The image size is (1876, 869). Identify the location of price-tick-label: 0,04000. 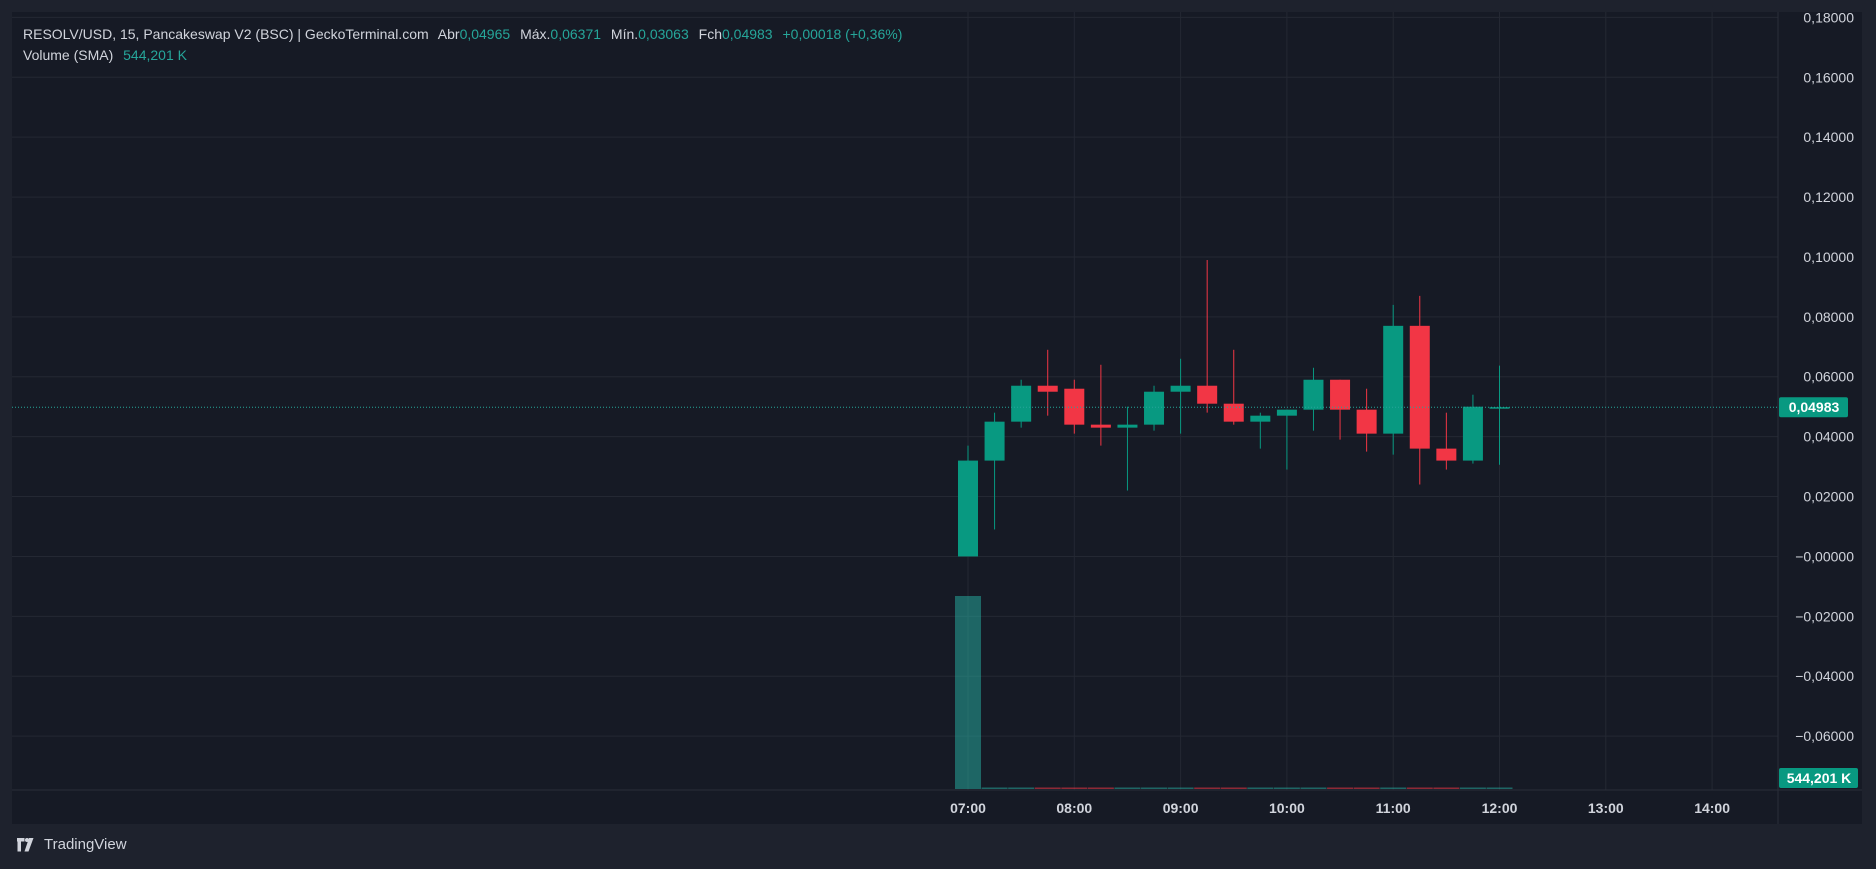
(1828, 437).